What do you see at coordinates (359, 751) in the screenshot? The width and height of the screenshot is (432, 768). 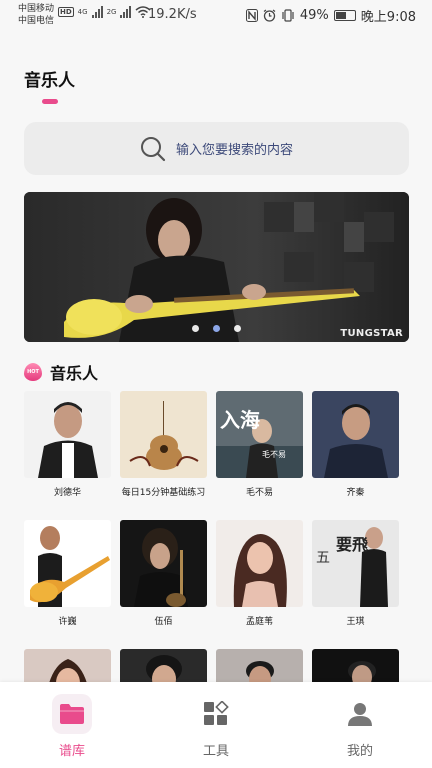 I see `tab-label: 我的` at bounding box center [359, 751].